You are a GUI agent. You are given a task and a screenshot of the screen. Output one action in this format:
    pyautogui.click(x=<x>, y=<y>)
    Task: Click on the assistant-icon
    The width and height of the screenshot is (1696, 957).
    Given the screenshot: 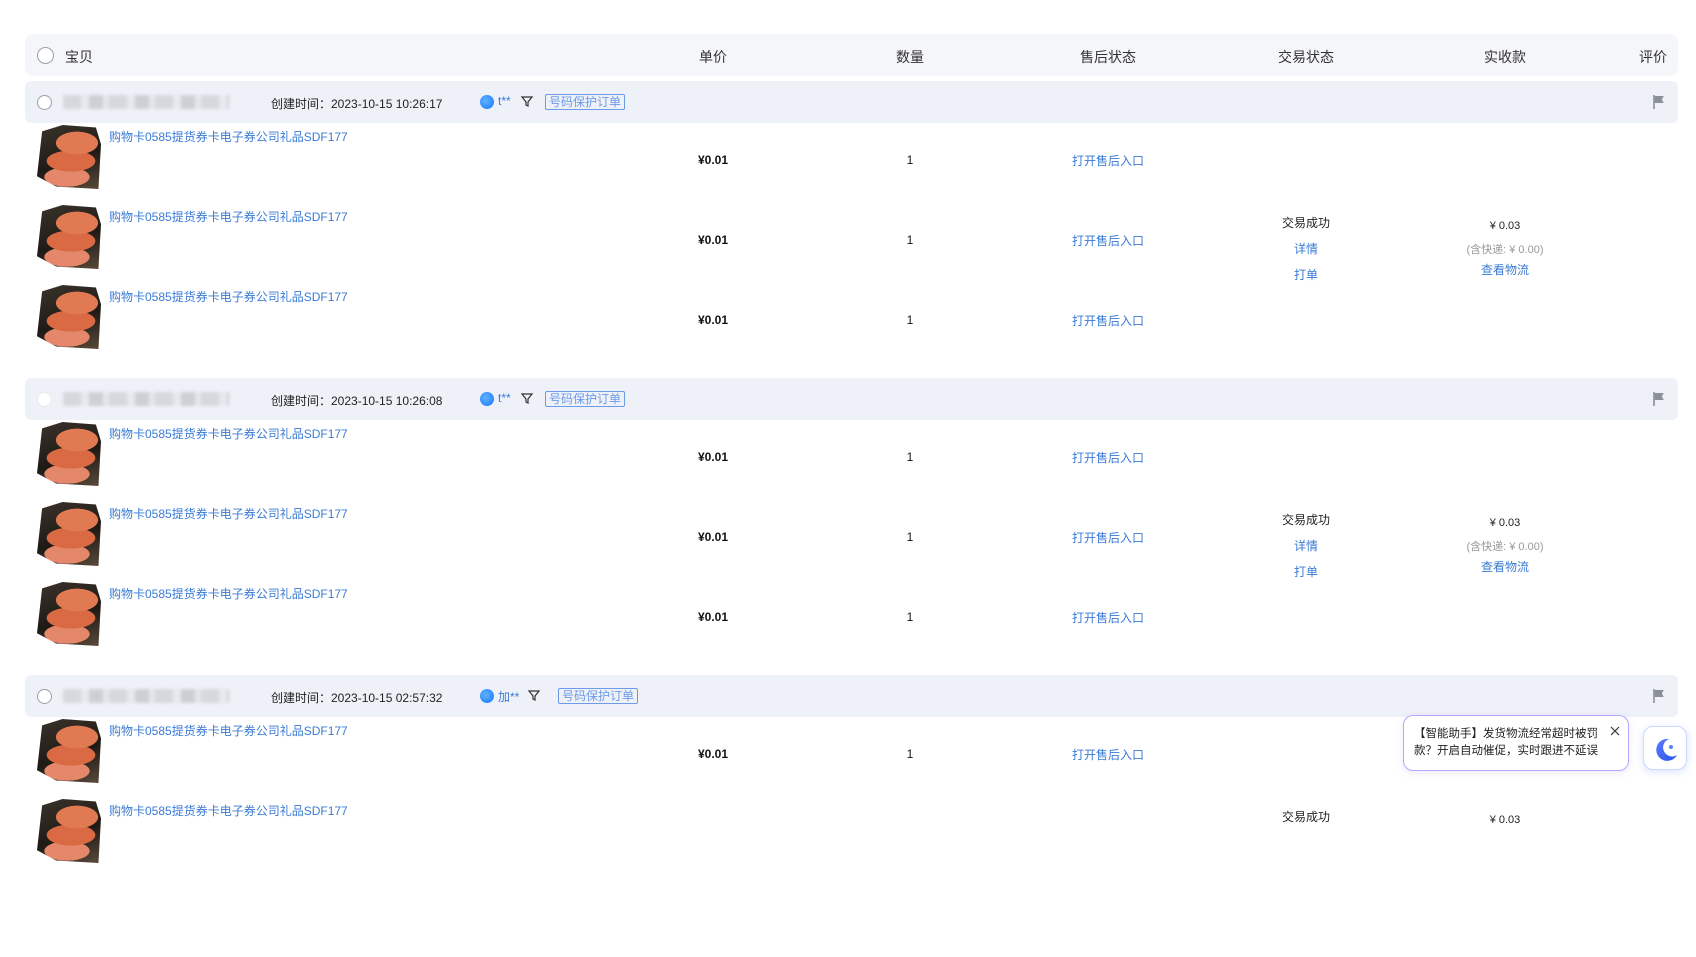 What is the action you would take?
    pyautogui.click(x=1666, y=749)
    